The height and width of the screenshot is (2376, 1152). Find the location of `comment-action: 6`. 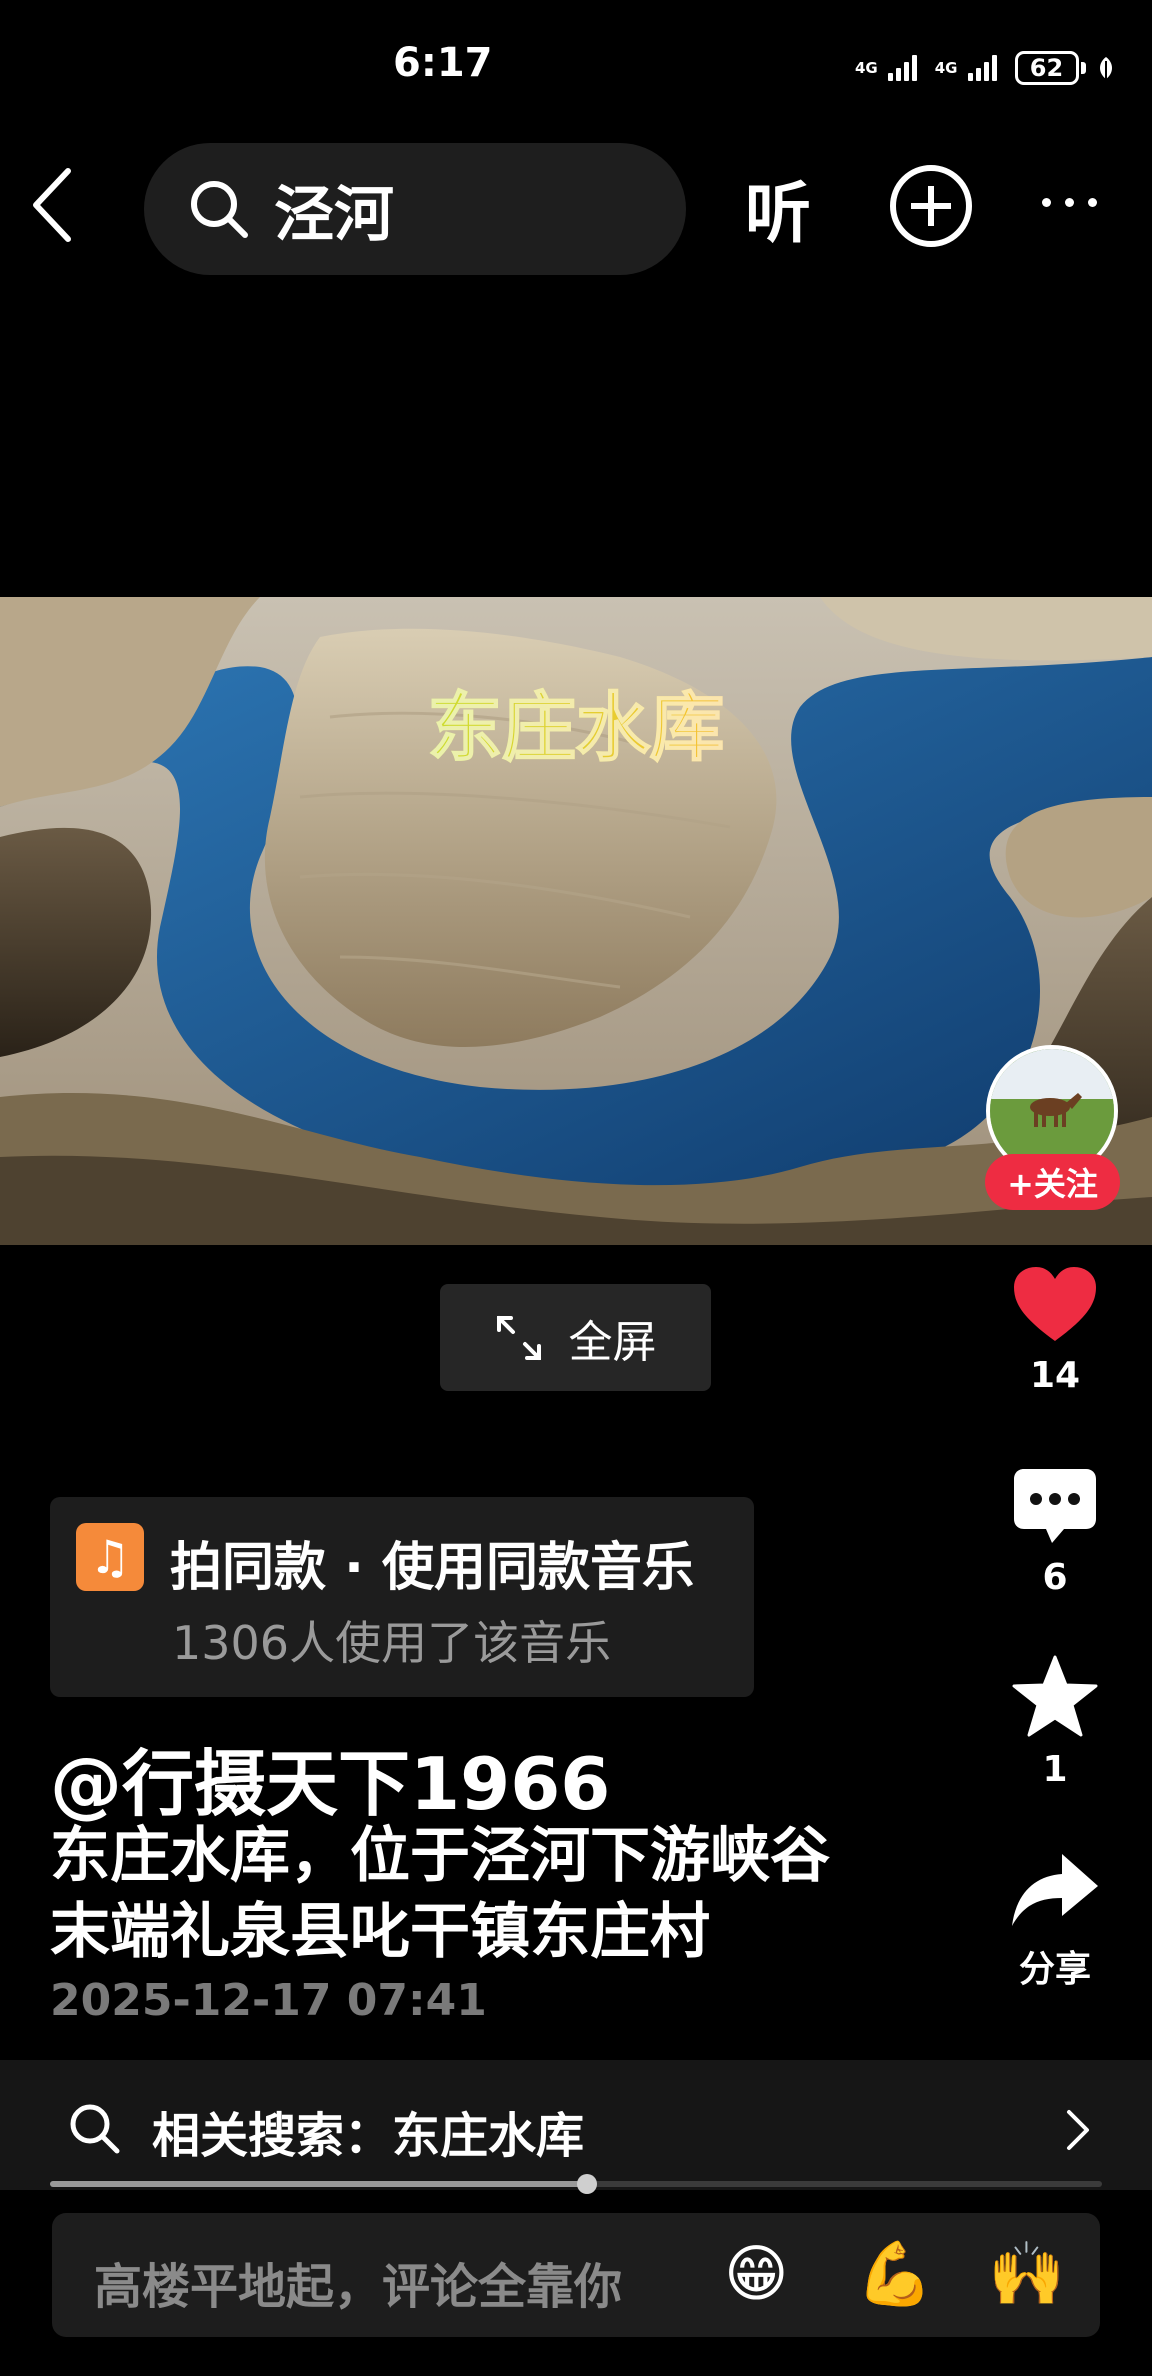

comment-action: 6 is located at coordinates (1055, 1532).